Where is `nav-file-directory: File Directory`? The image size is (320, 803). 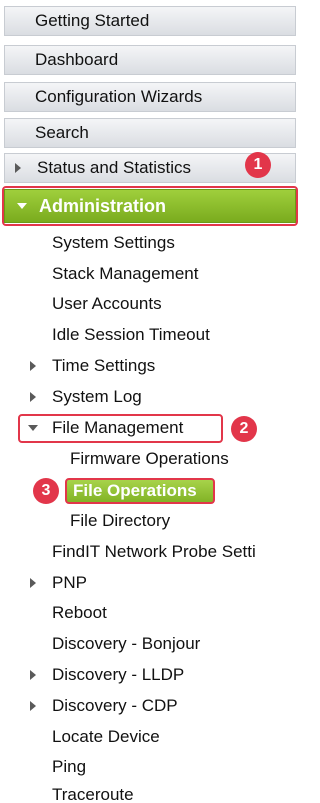
nav-file-directory: File Directory is located at coordinates (120, 521).